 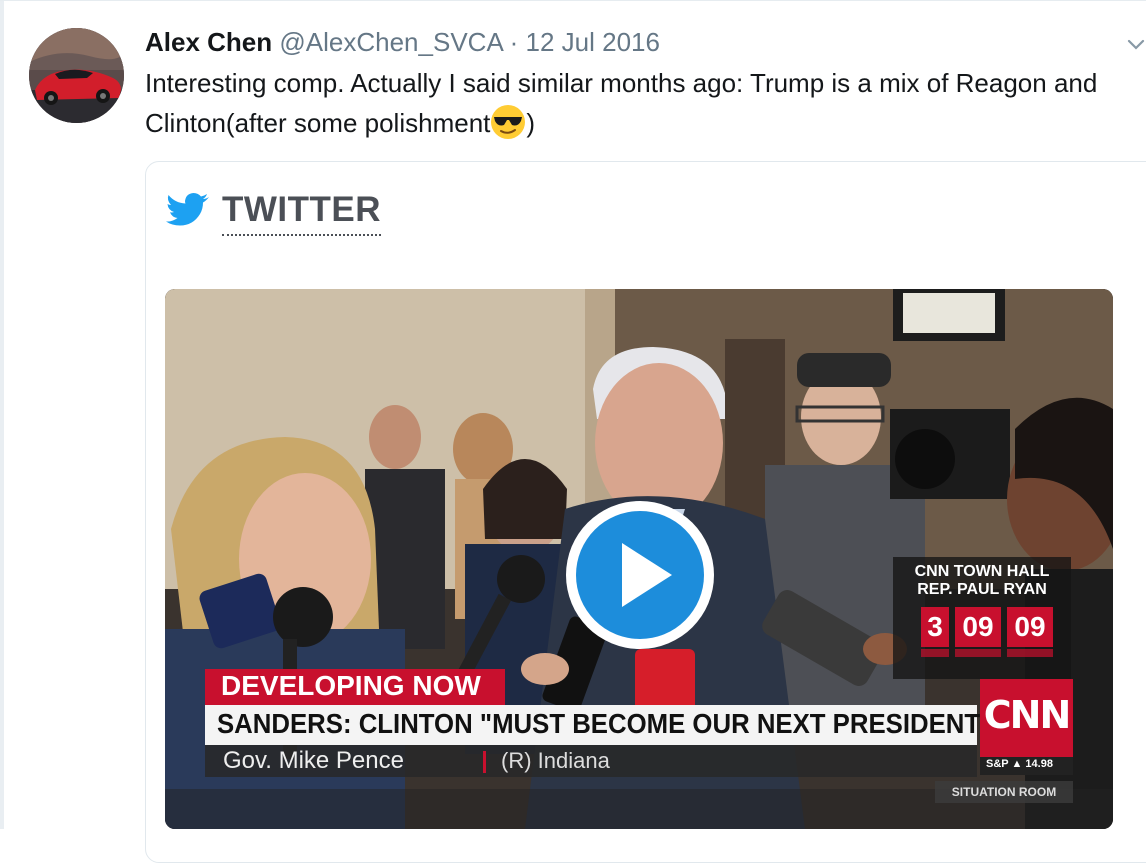 I want to click on author-name: Alex Chen, so click(x=208, y=42).